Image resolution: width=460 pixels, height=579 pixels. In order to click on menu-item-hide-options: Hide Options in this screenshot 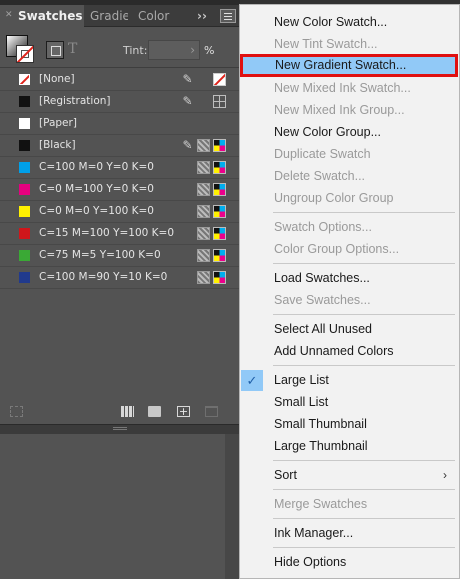, I will do `click(349, 562)`.